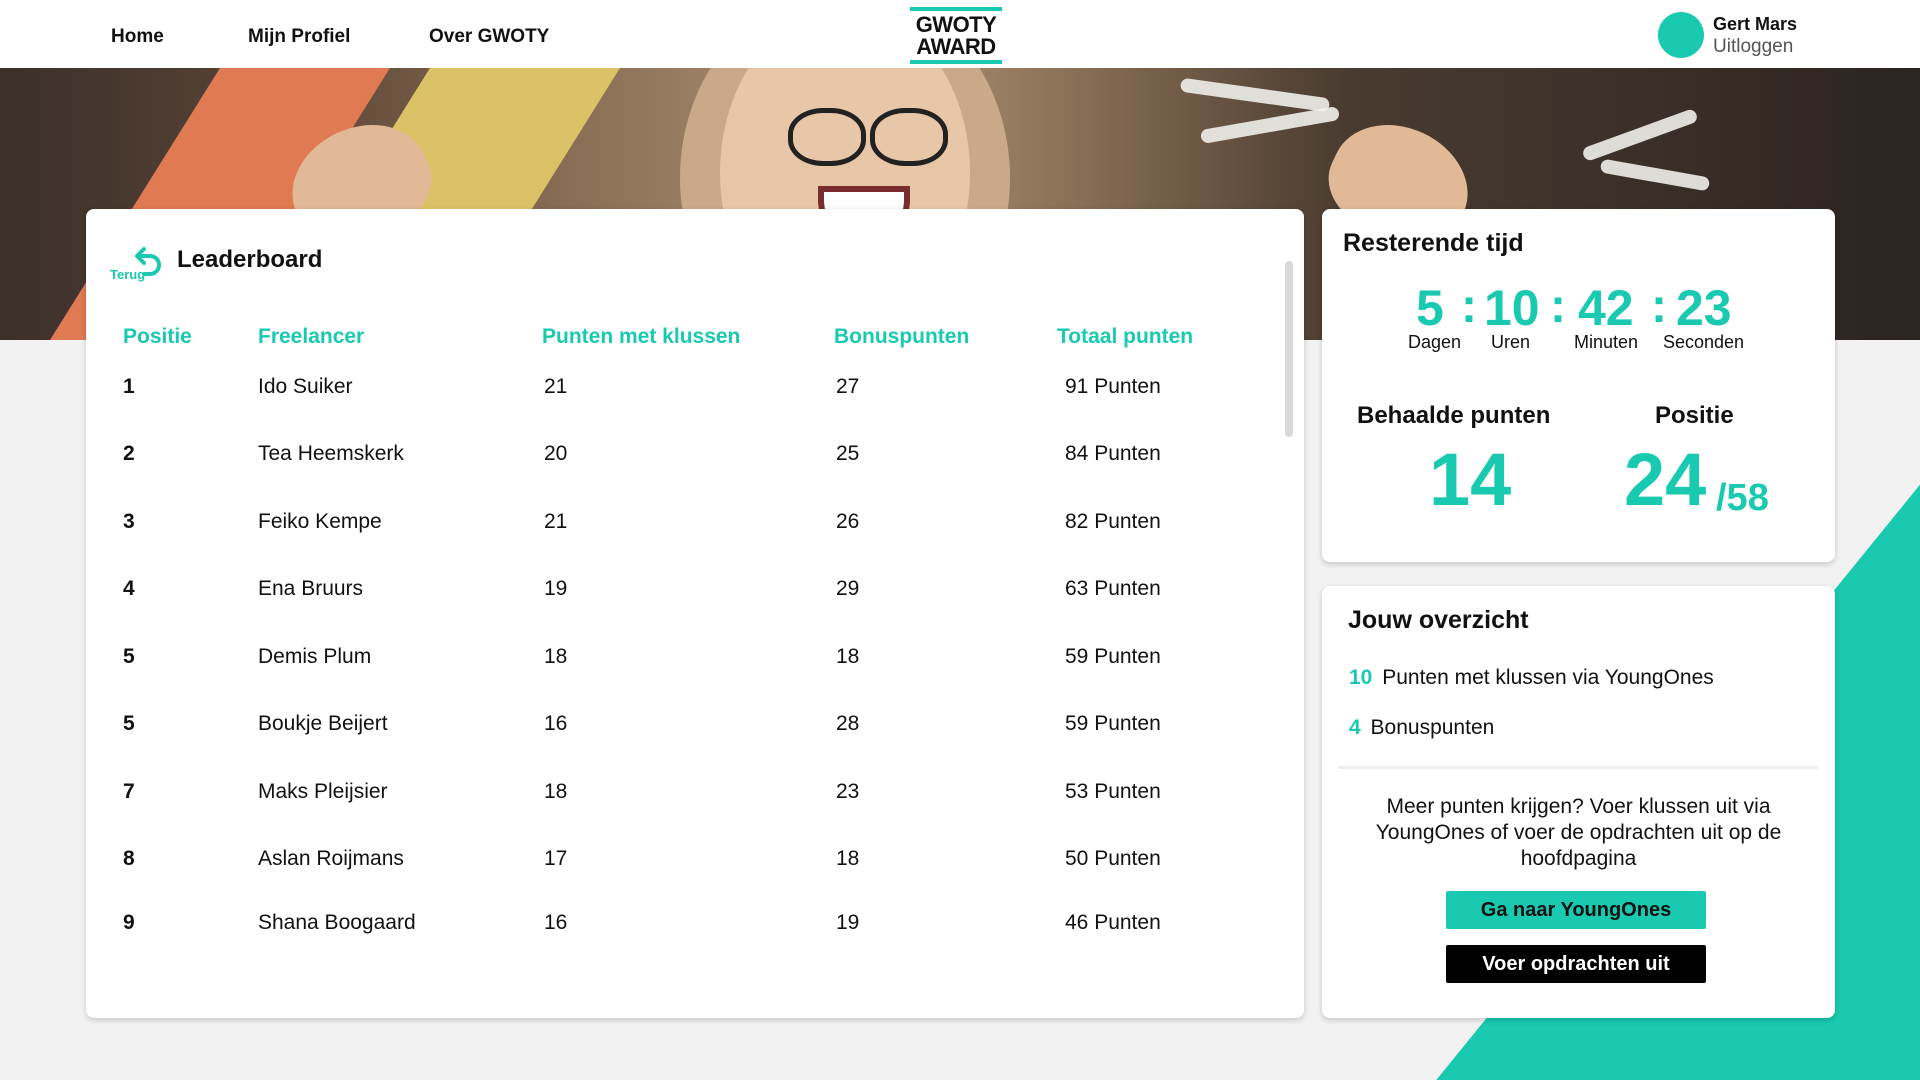 This screenshot has height=1080, width=1920. Describe the element at coordinates (848, 453) in the screenshot. I see `cell-bonus-points: 25` at that location.